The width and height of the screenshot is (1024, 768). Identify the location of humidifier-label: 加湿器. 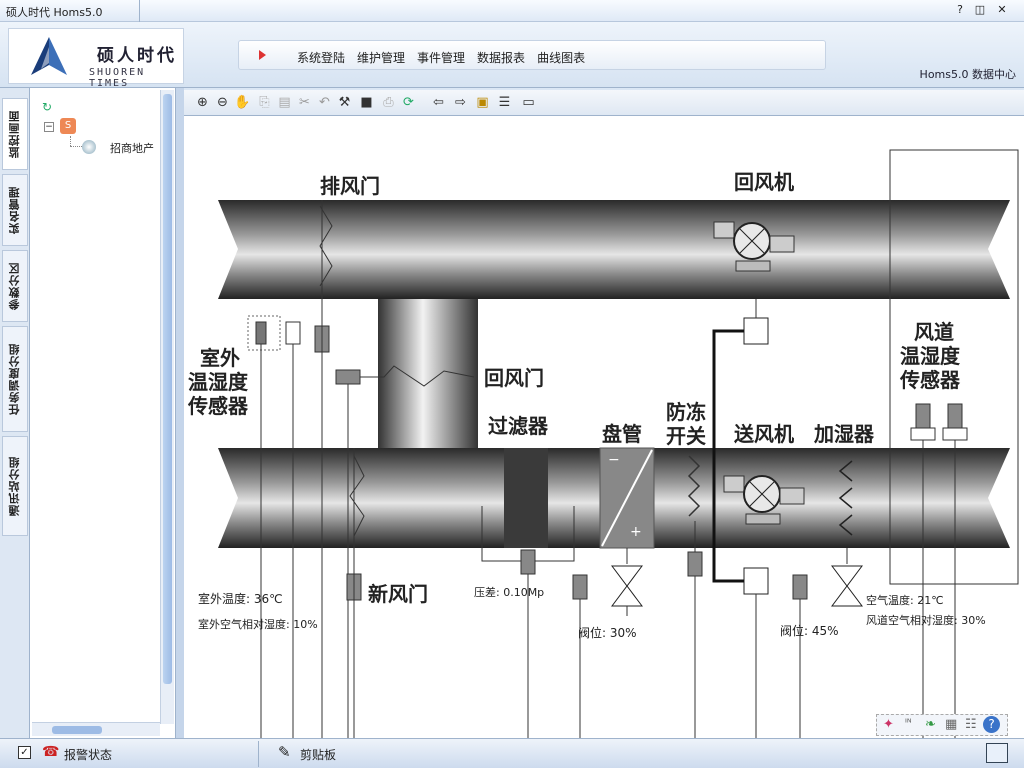
(844, 434).